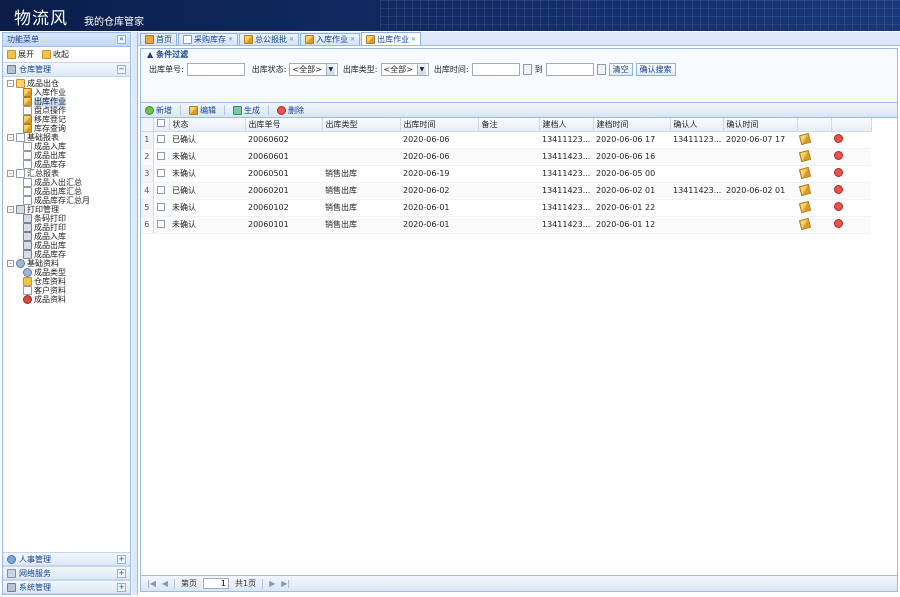  Describe the element at coordinates (566, 125) in the screenshot. I see `column-header: 建档人` at that location.